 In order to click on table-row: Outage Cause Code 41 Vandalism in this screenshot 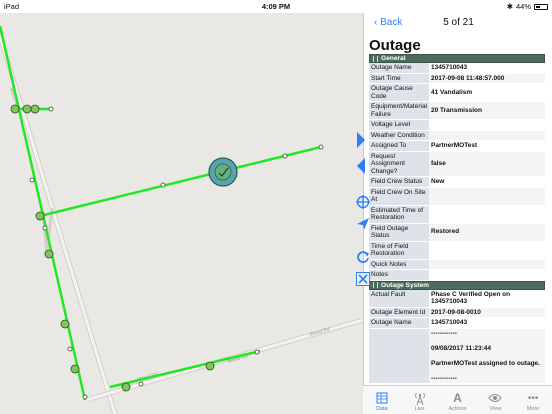, I will do `click(457, 93)`.